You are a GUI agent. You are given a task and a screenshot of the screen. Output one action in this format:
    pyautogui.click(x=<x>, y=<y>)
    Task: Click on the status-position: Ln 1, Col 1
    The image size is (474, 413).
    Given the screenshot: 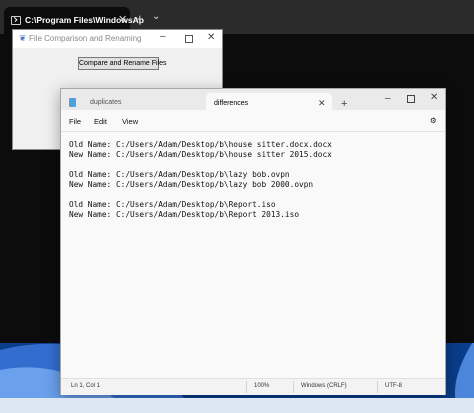 What is the action you would take?
    pyautogui.click(x=86, y=386)
    